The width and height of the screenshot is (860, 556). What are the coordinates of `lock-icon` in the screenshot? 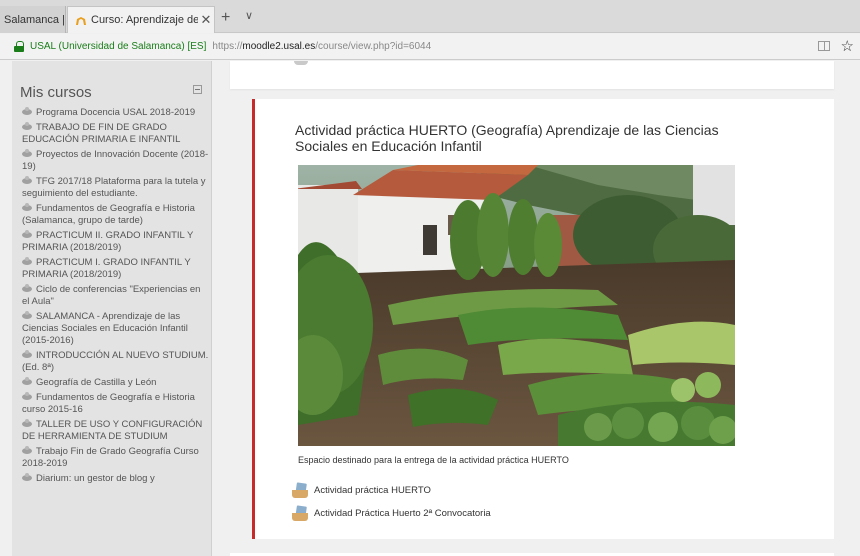 It's located at (19, 46).